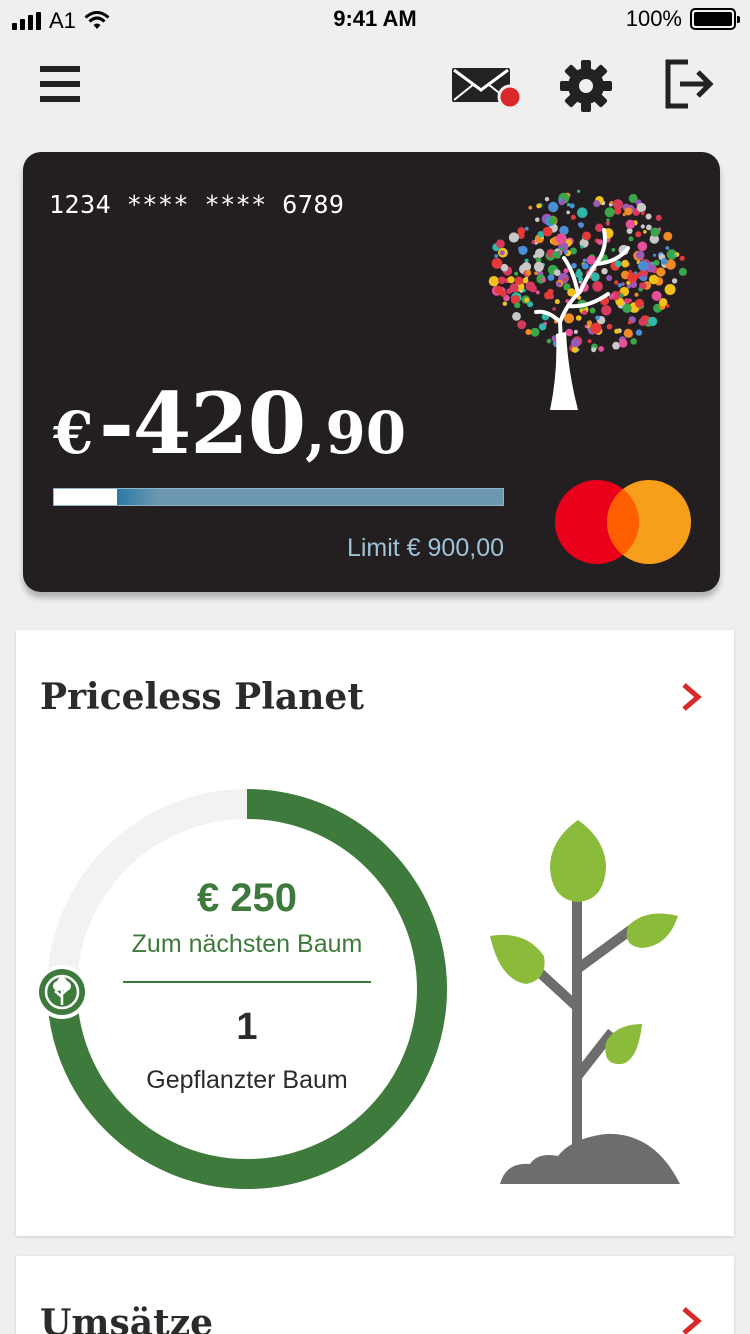  What do you see at coordinates (136, 497) in the screenshot?
I see `limit-marker` at bounding box center [136, 497].